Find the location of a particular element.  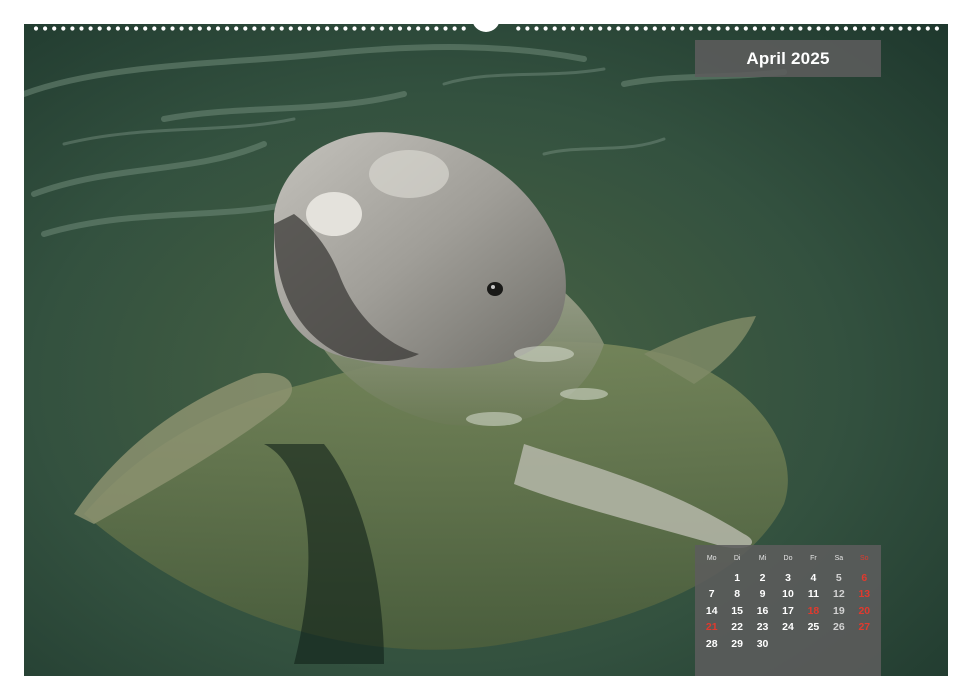

day-cell: 3 is located at coordinates (788, 577).